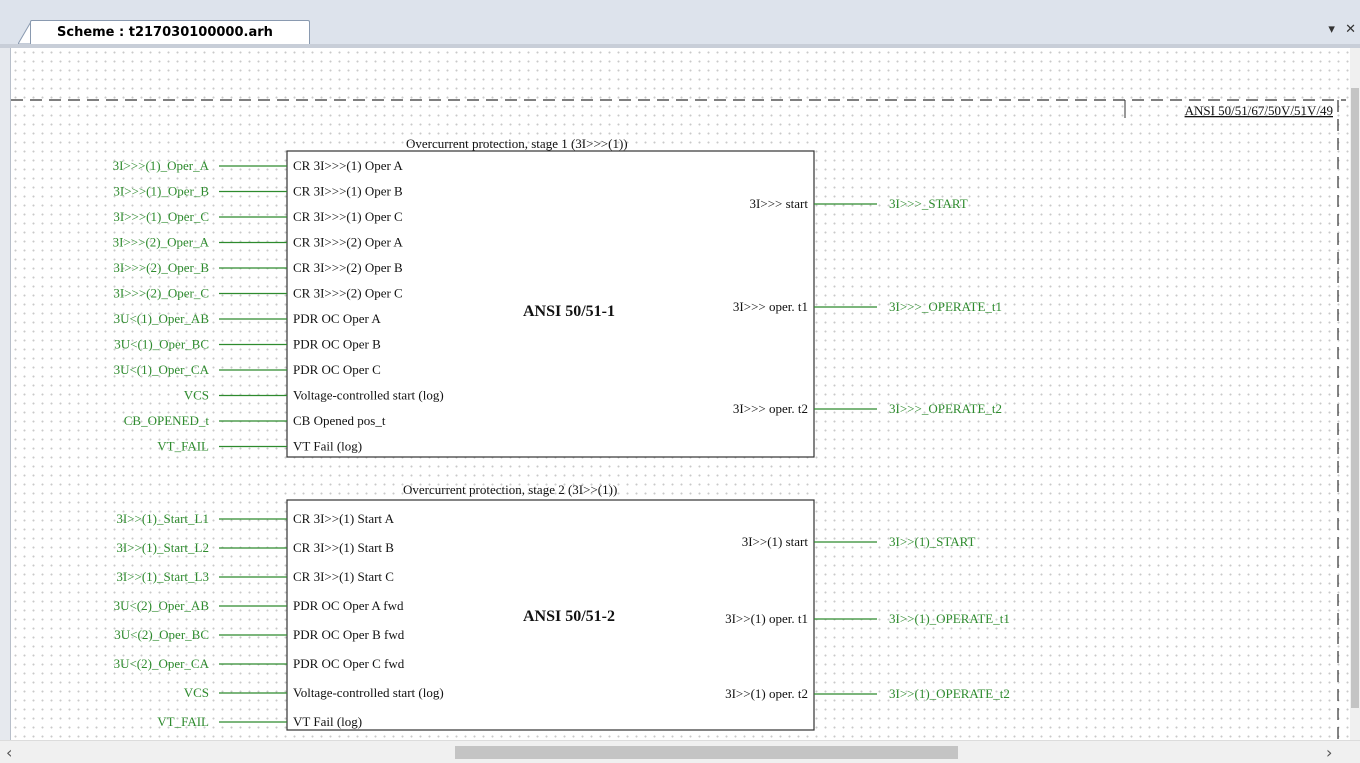 This screenshot has width=1360, height=763. What do you see at coordinates (867, 408) in the screenshot?
I see `output-row: 3I>>> oper. t2 3I>>>_OPERATE_t2` at bounding box center [867, 408].